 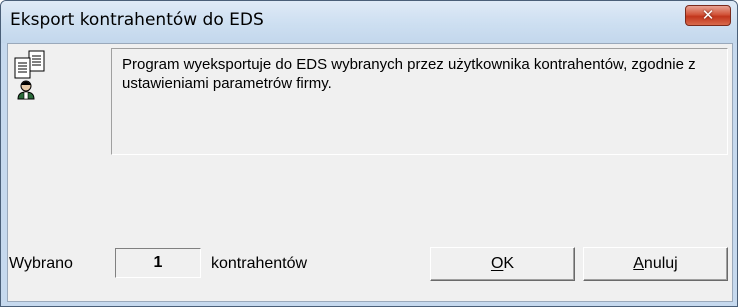 I want to click on cancel-button: Anuluj, so click(x=655, y=264).